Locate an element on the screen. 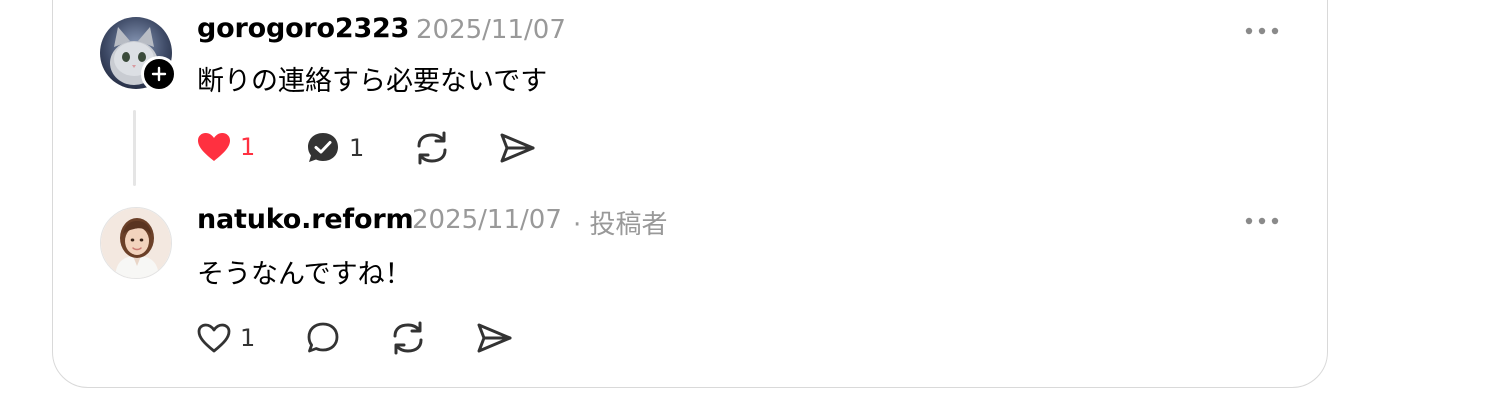 The width and height of the screenshot is (1486, 404). follow-button is located at coordinates (159, 74).